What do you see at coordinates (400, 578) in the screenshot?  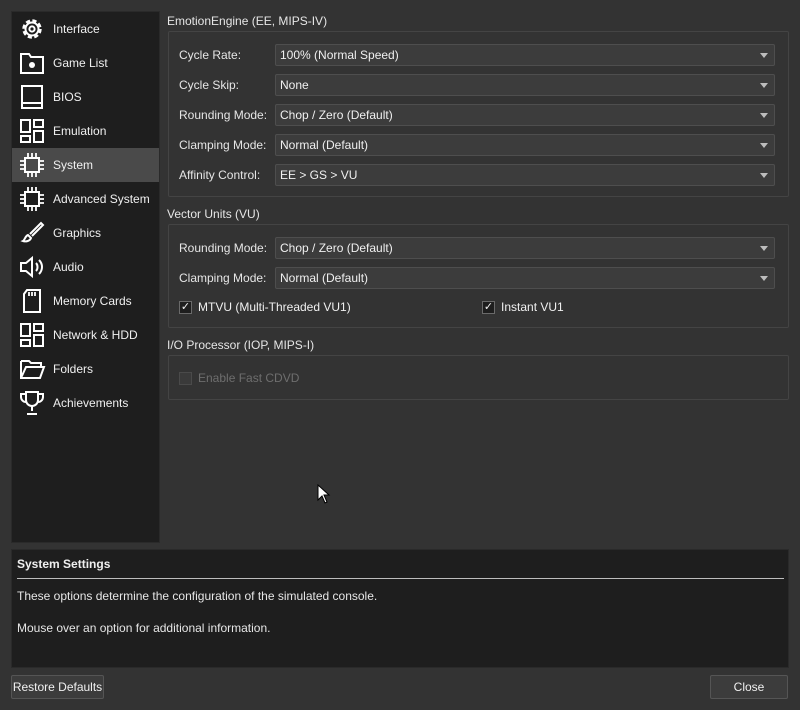 I see `info-divider` at bounding box center [400, 578].